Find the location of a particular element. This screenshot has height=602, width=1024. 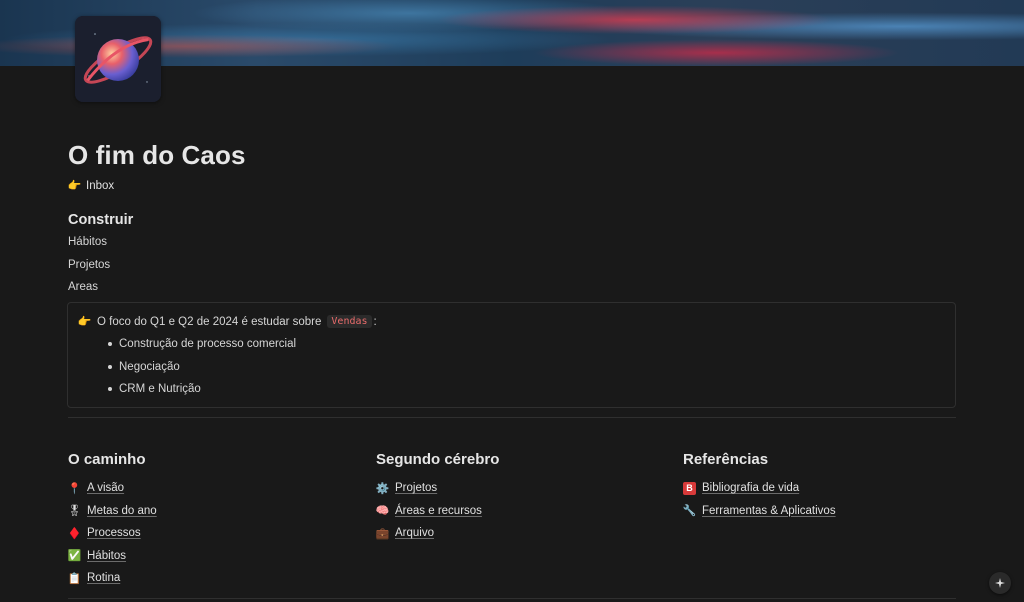

link-bibliografia-de-vida: B Bibliografia de vida is located at coordinates (828, 488).